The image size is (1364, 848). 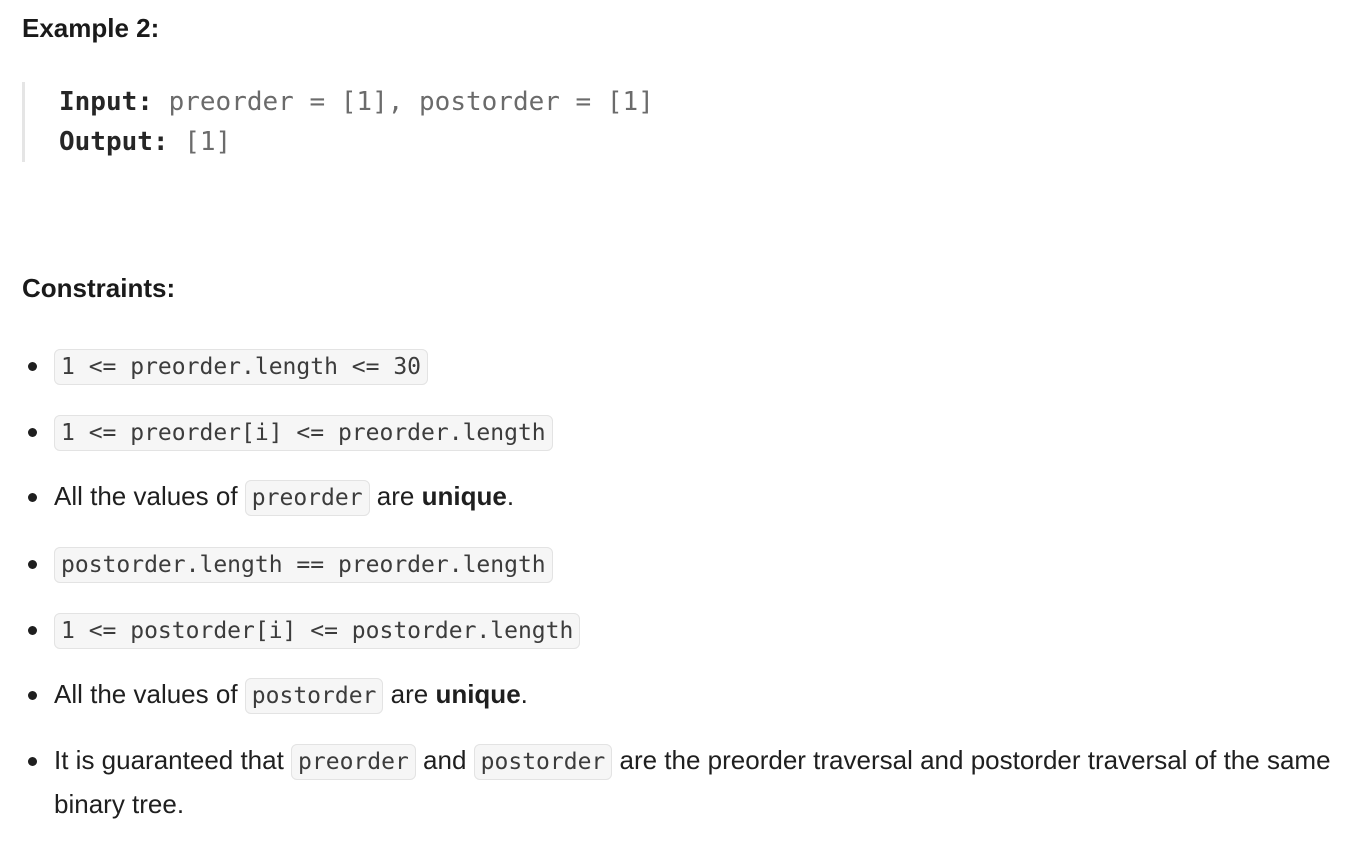 What do you see at coordinates (686, 497) in the screenshot?
I see `constraint-item: All the values of preorder are unique.` at bounding box center [686, 497].